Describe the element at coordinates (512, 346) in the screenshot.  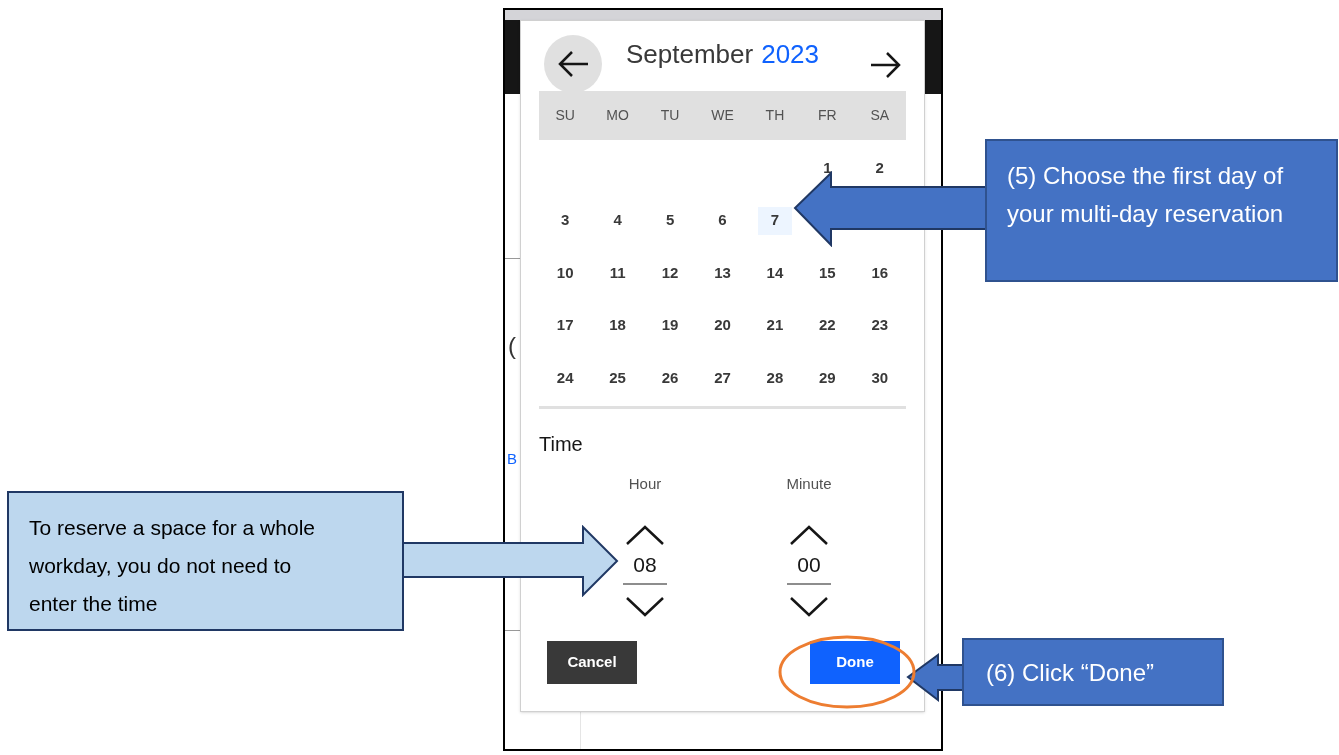
I see `text-fragment: (` at that location.